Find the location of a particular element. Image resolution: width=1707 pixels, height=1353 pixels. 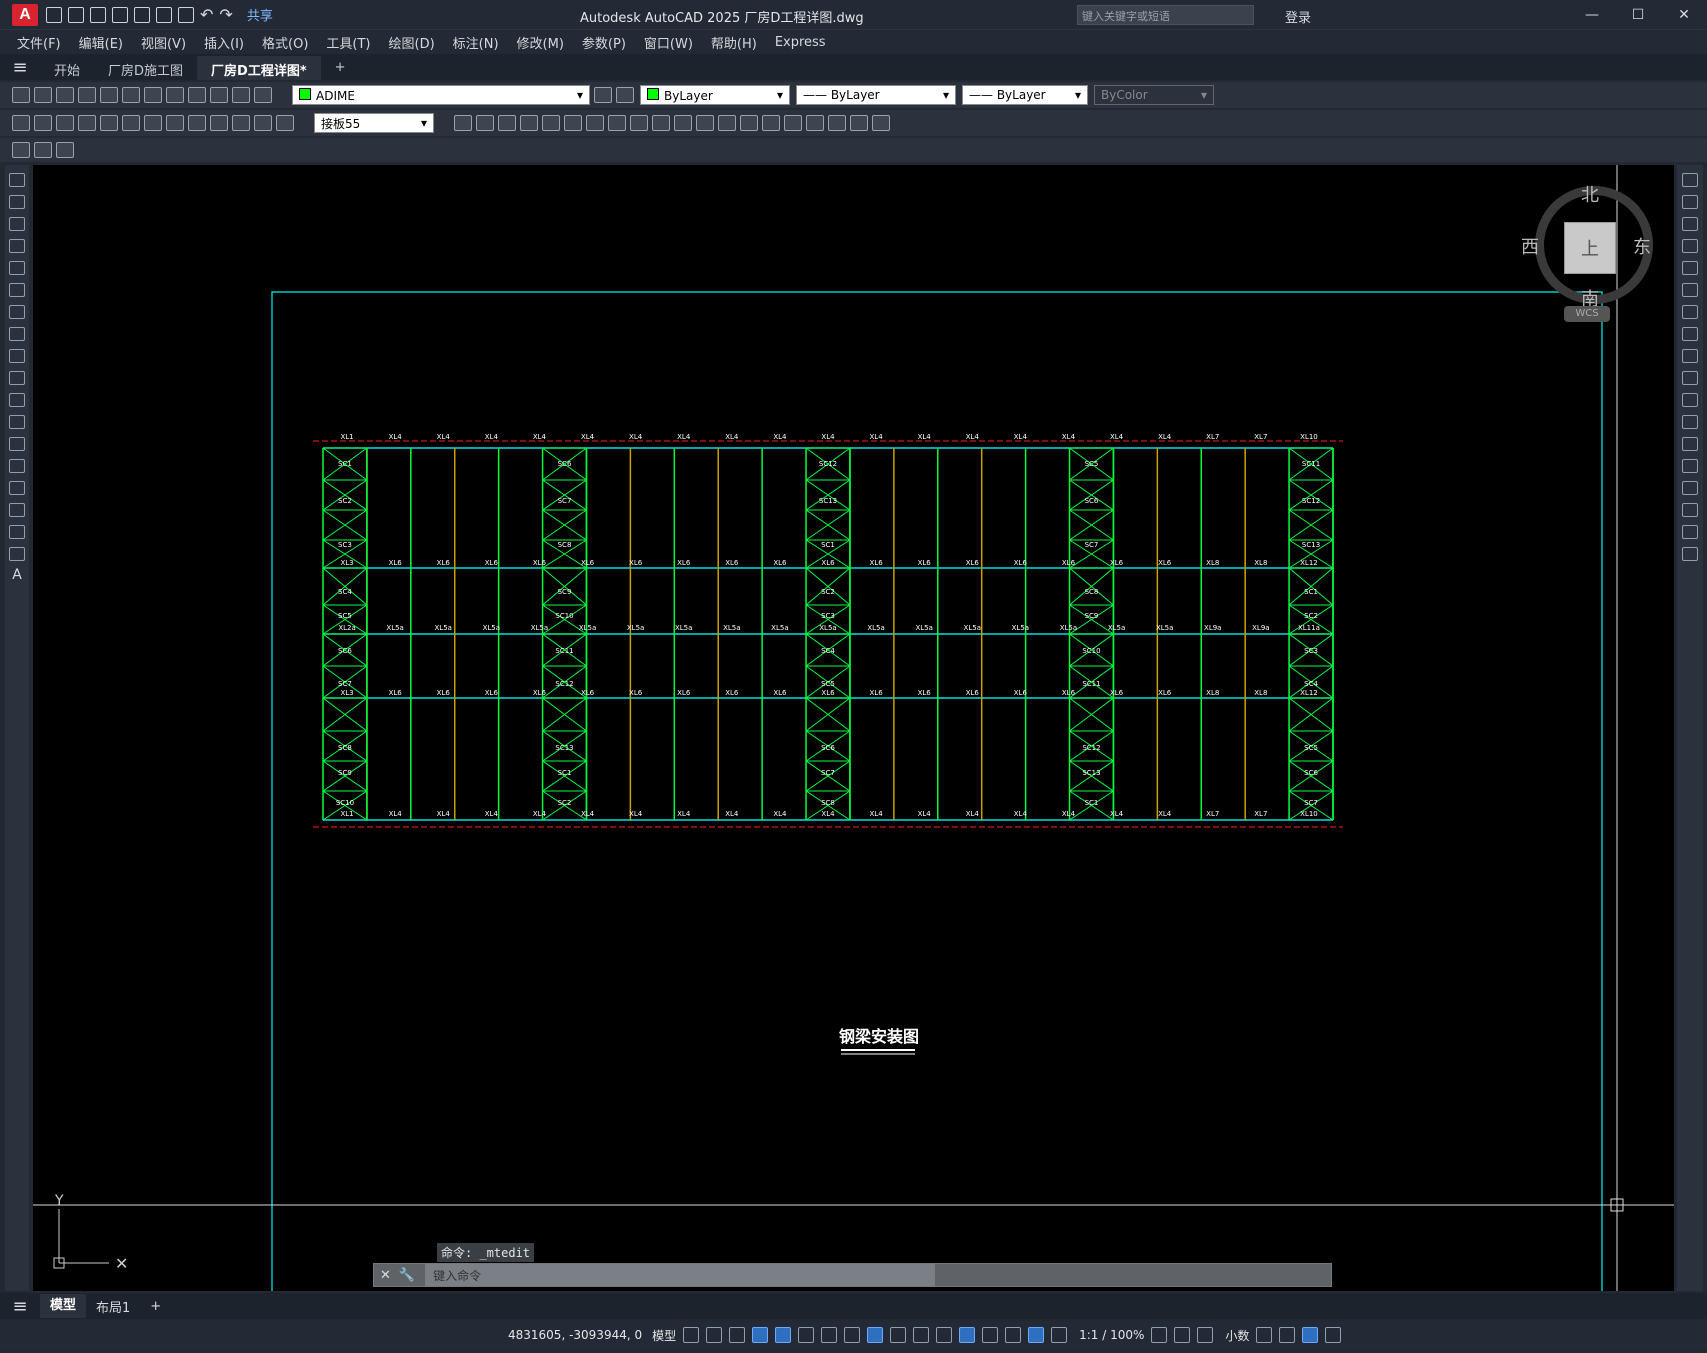

hardware-accel-icon is located at coordinates (1287, 1335).